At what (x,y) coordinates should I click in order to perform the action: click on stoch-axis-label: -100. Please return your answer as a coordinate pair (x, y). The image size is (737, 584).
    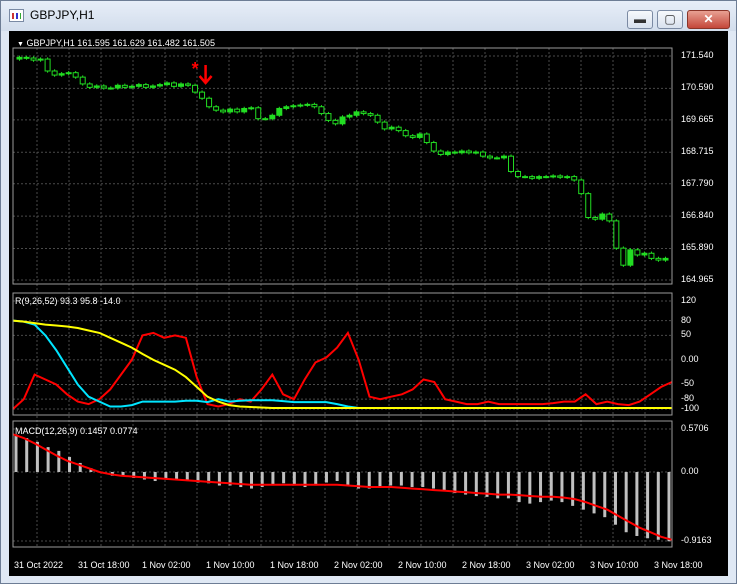
    Looking at the image, I should click on (690, 408).